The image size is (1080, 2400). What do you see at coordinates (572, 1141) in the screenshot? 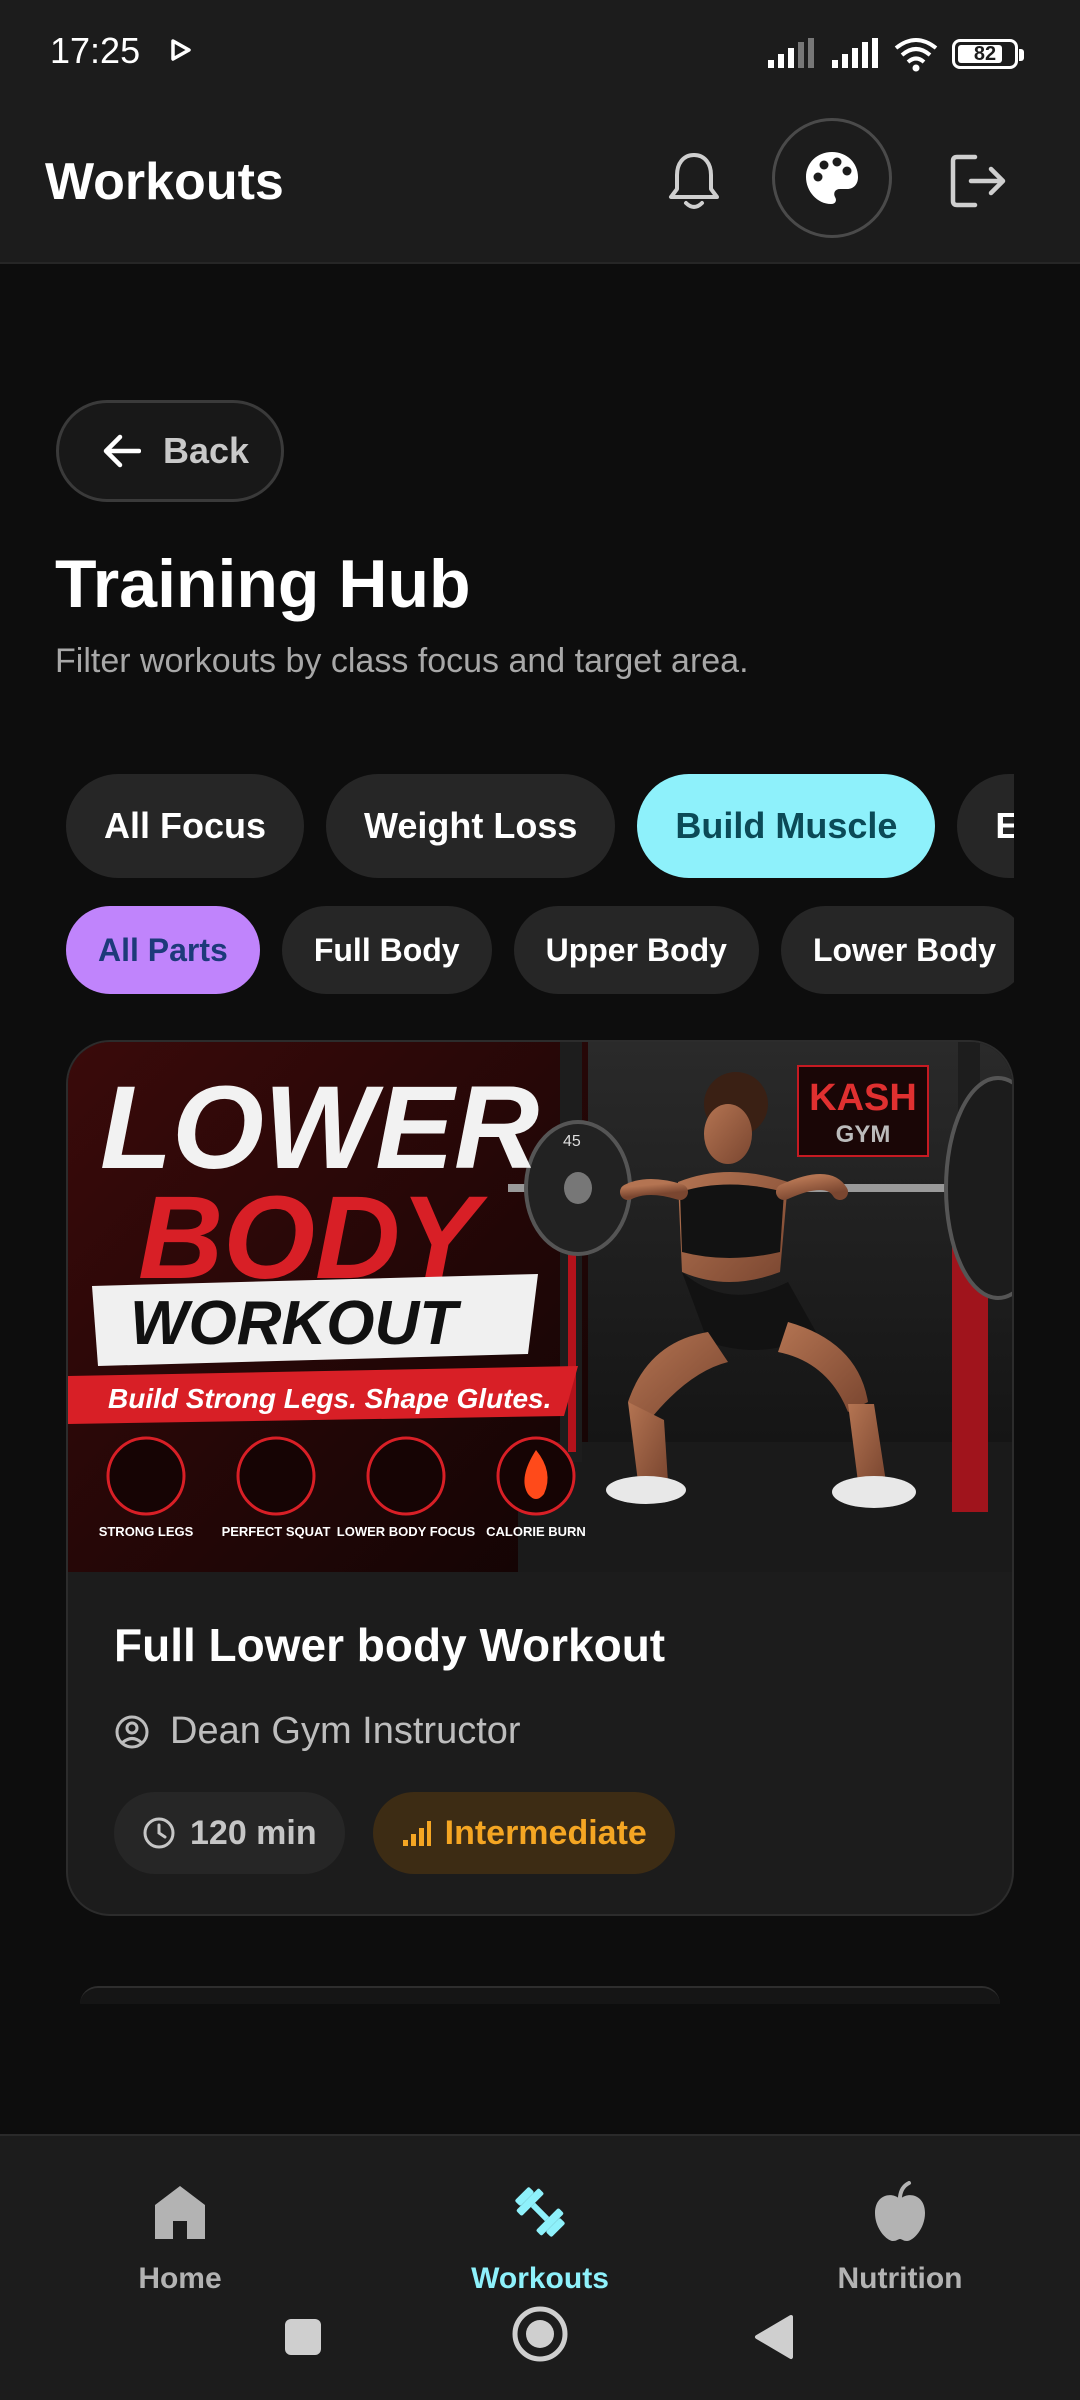
I see `plate-label: 45` at bounding box center [572, 1141].